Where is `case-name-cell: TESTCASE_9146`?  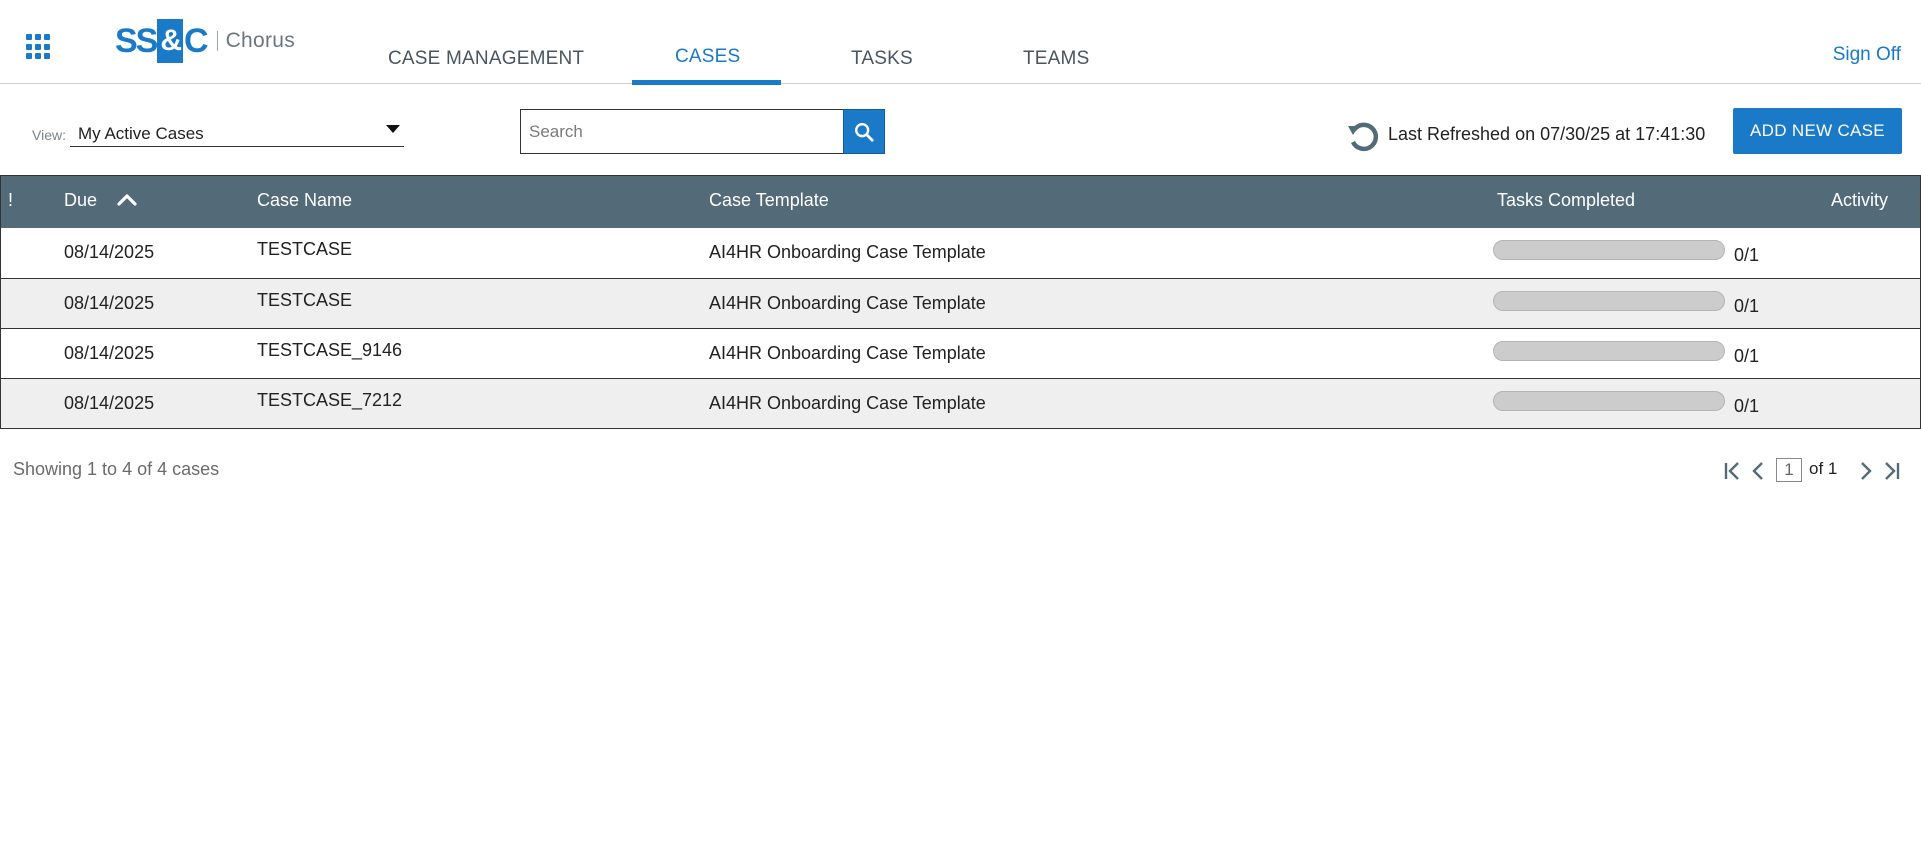
case-name-cell: TESTCASE_9146 is located at coordinates (329, 350).